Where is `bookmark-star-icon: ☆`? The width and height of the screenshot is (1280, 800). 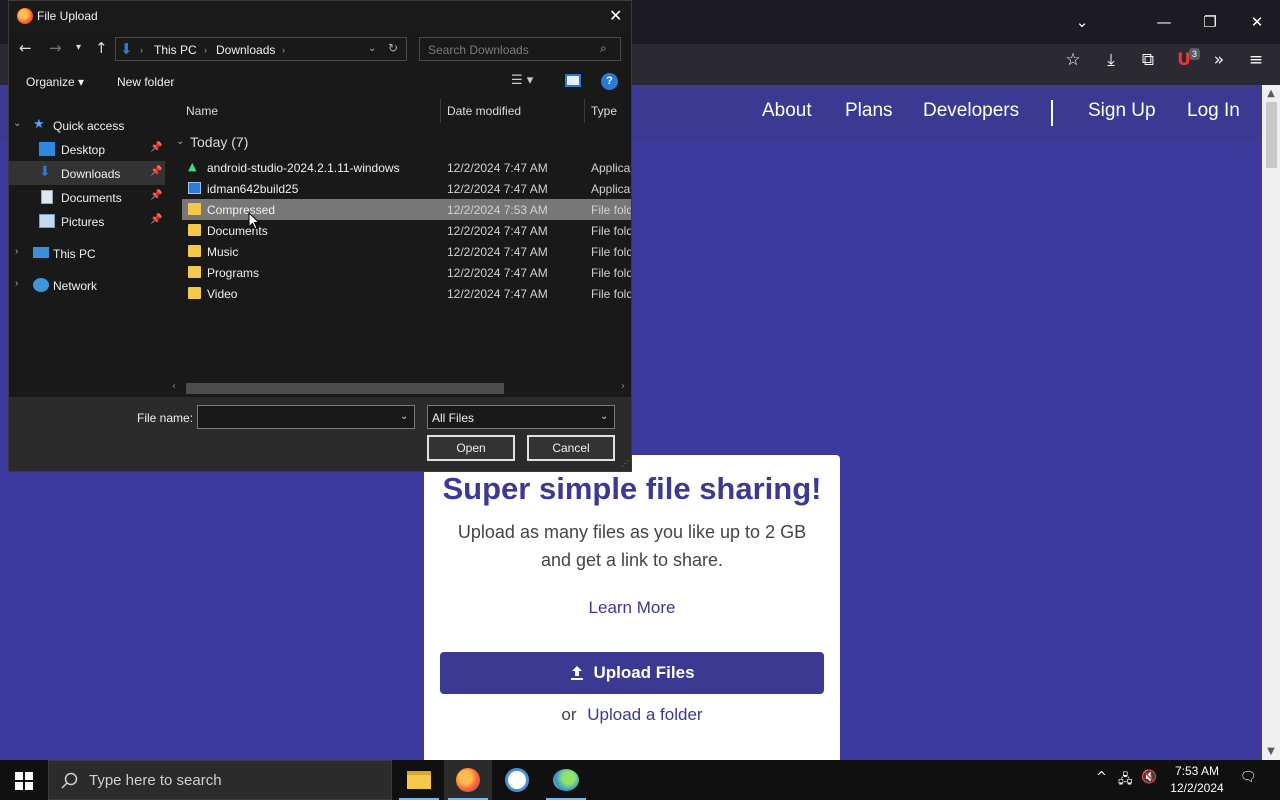 bookmark-star-icon: ☆ is located at coordinates (1073, 64).